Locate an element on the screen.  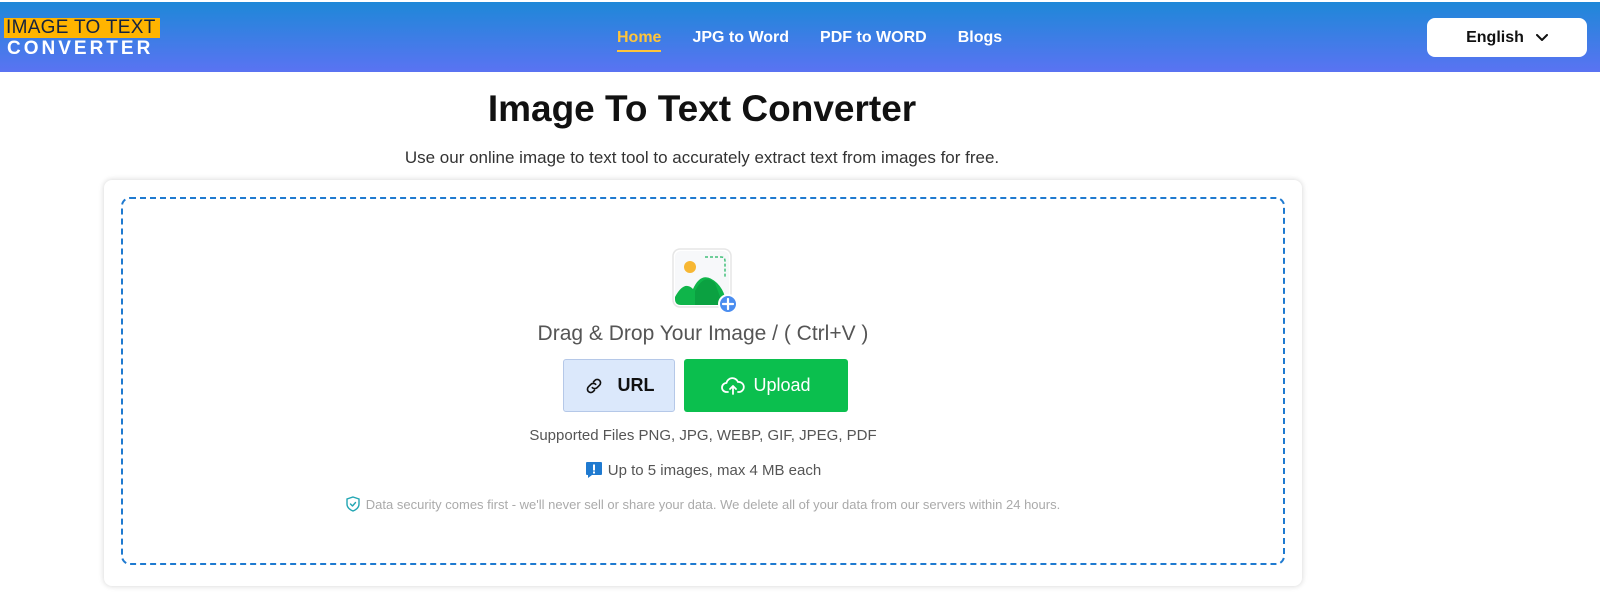
shield-check-icon is located at coordinates (353, 504).